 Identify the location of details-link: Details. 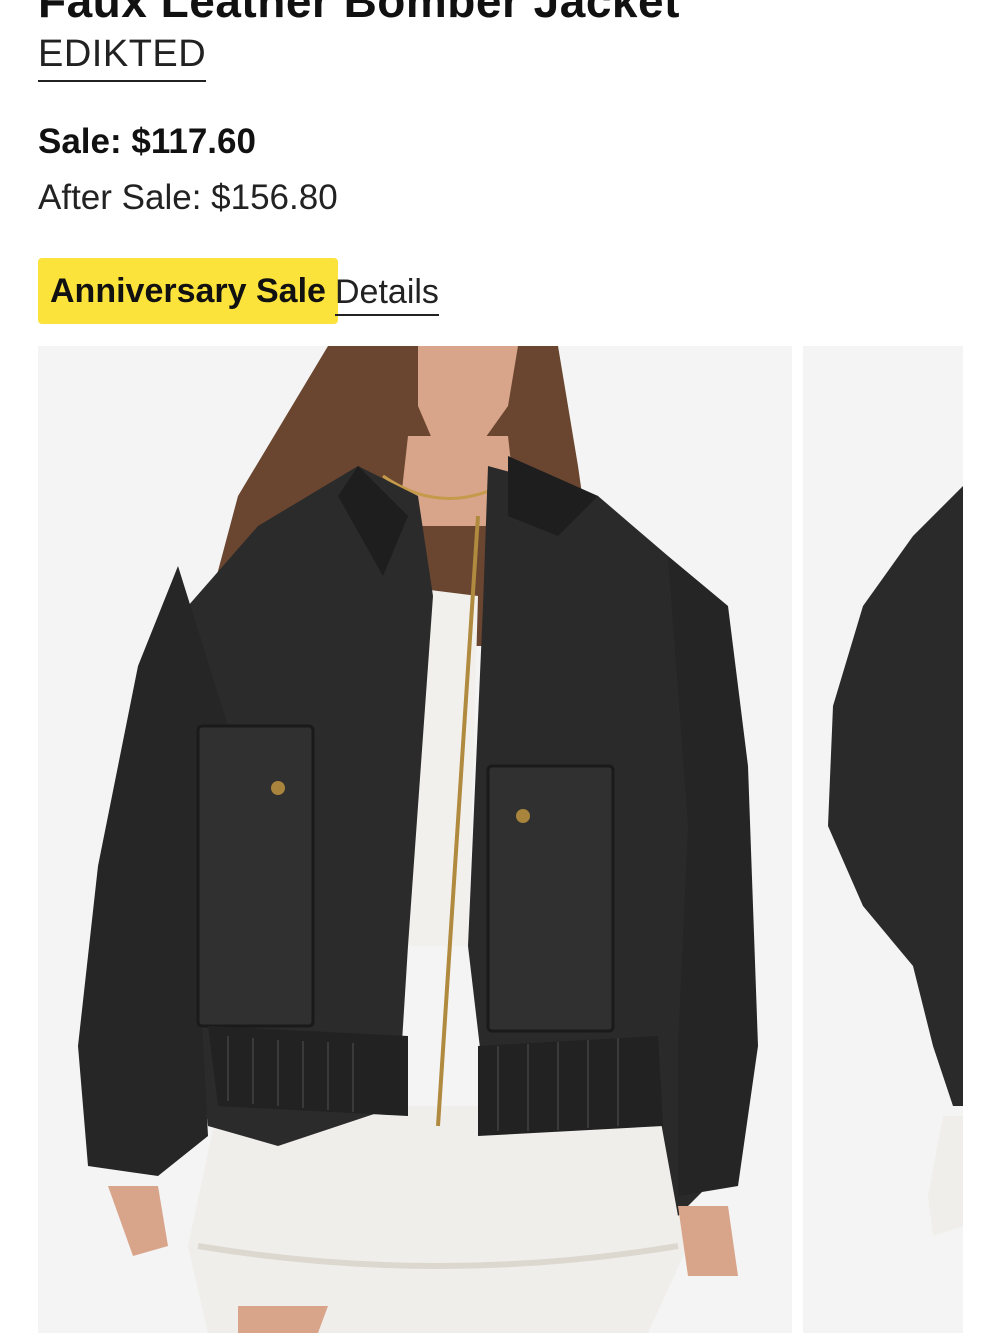
(387, 293).